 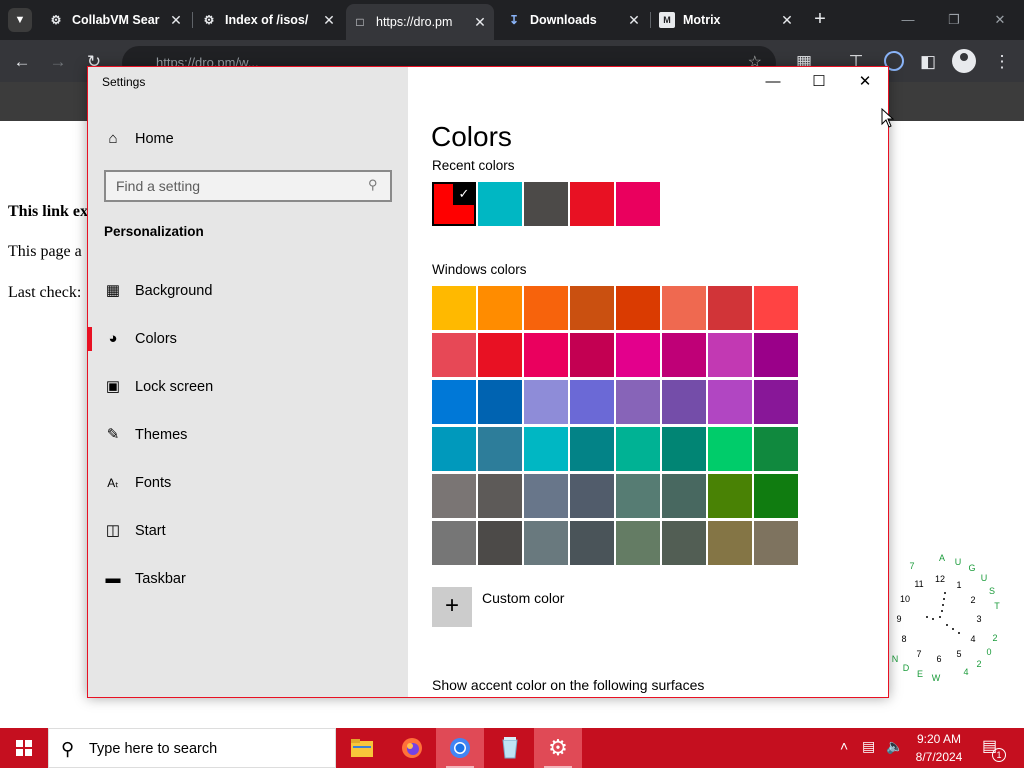 I want to click on menu-dots-icon: ⋮, so click(x=1002, y=62).